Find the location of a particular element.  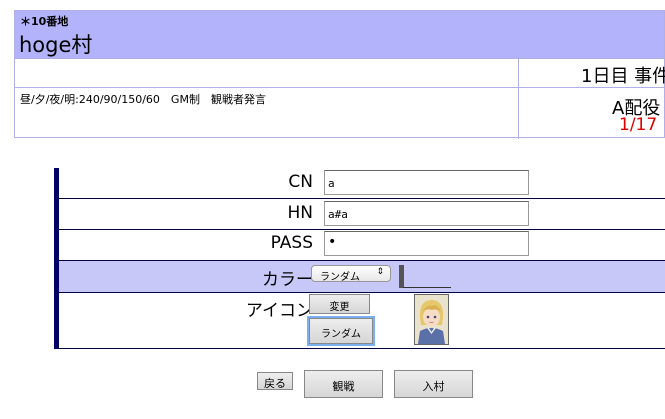

pass-label: PASS is located at coordinates (291, 243).